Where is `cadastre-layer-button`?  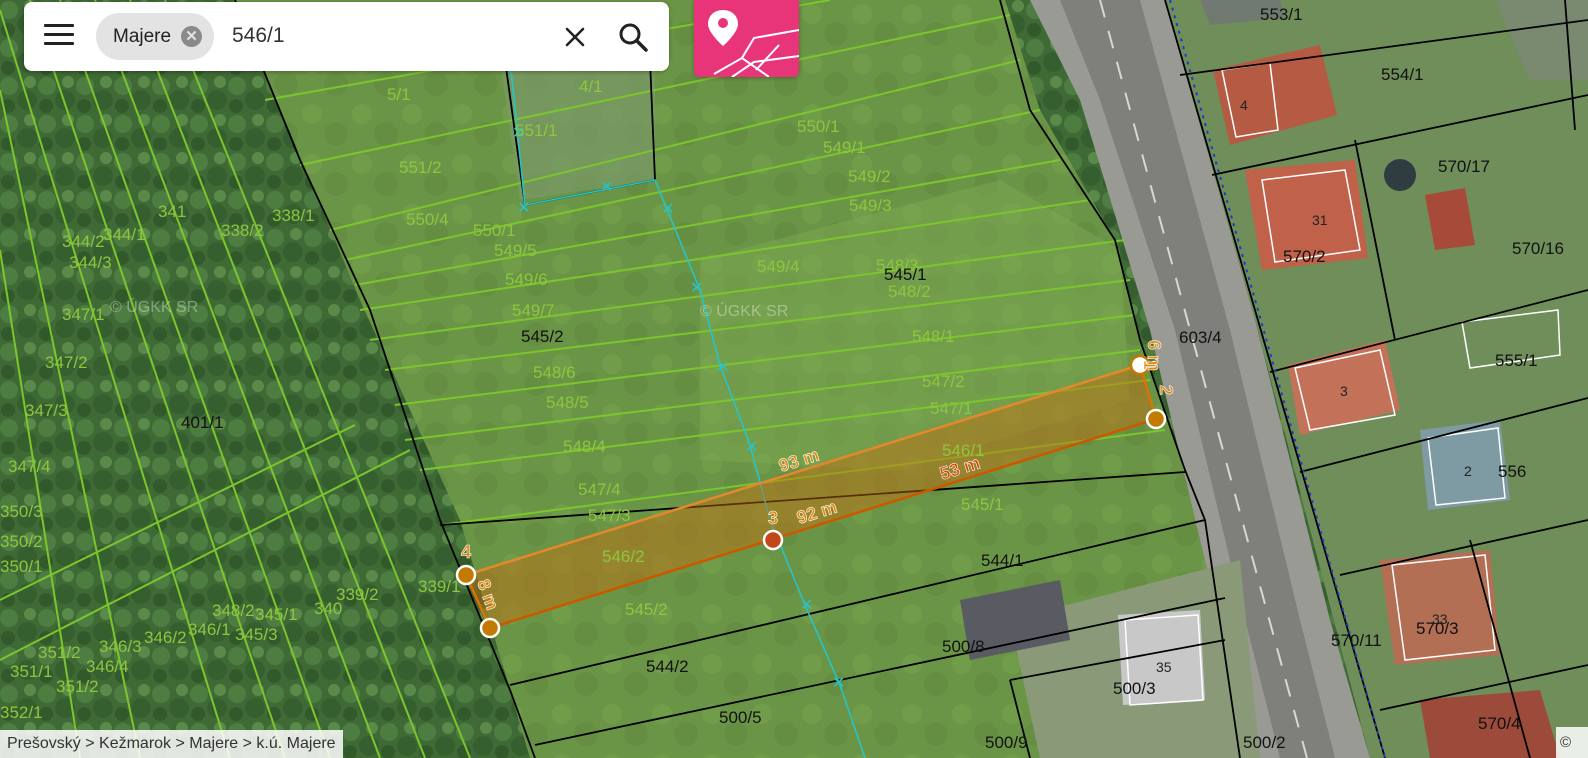 cadastre-layer-button is located at coordinates (746, 38).